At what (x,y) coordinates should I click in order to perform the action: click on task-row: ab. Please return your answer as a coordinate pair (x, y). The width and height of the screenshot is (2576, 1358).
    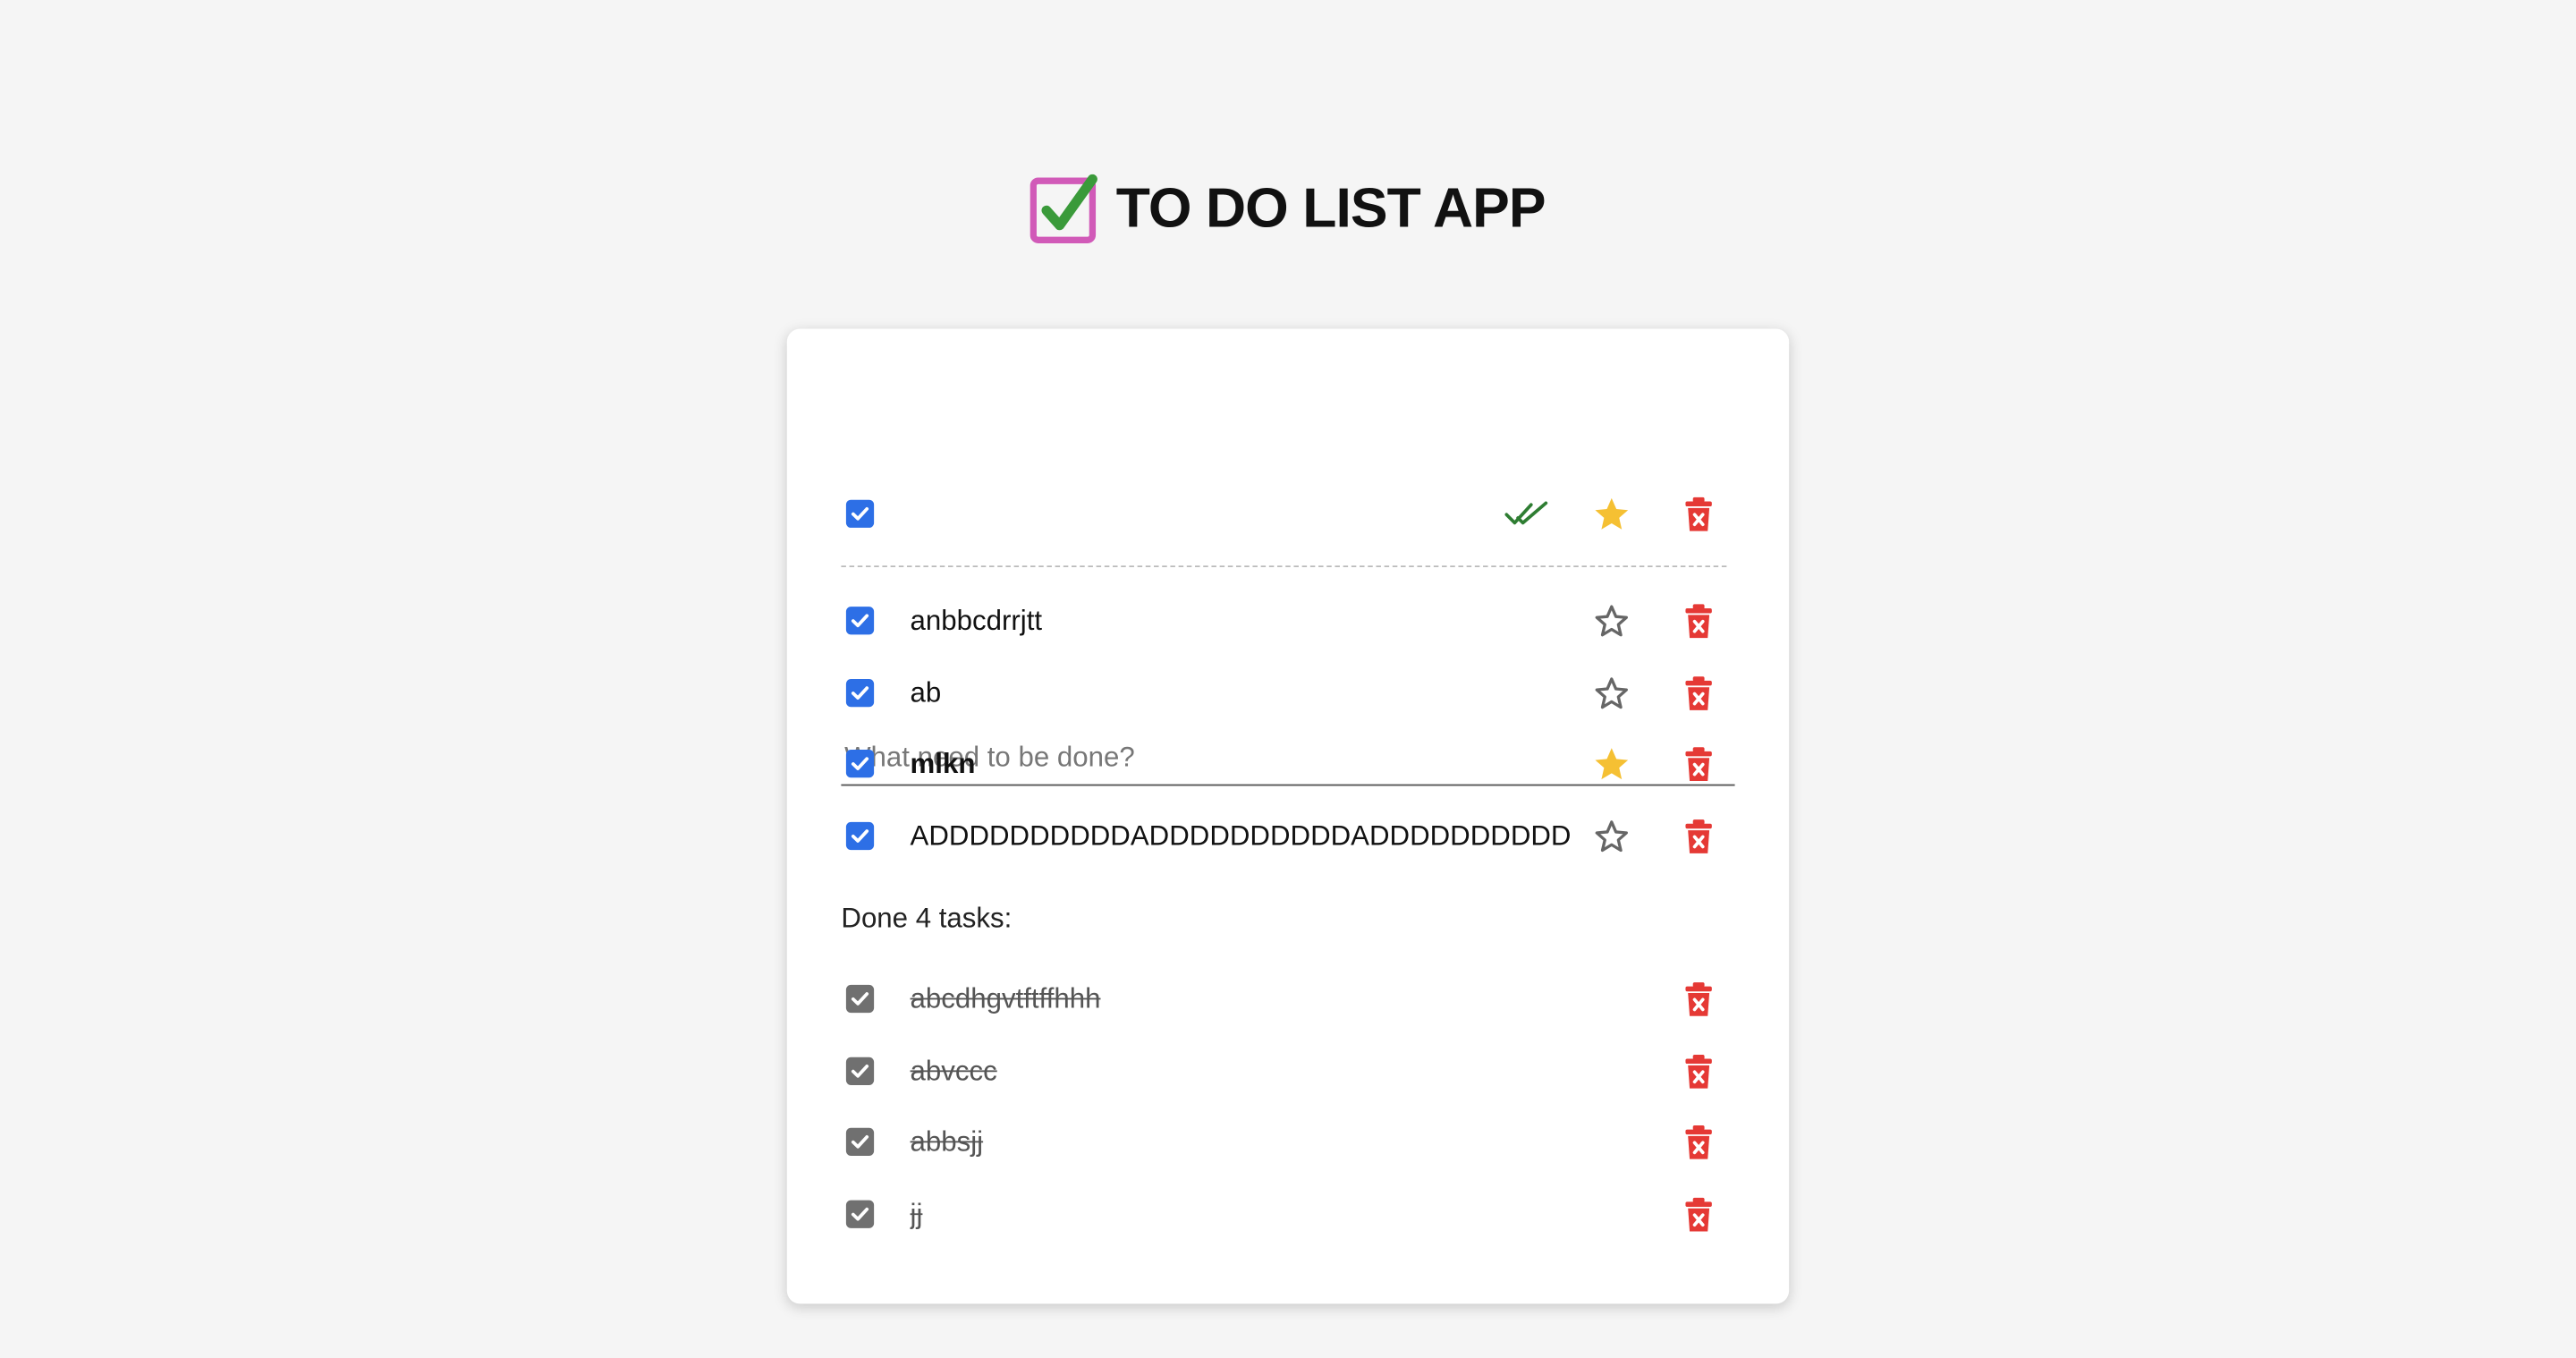
    Looking at the image, I should click on (1288, 694).